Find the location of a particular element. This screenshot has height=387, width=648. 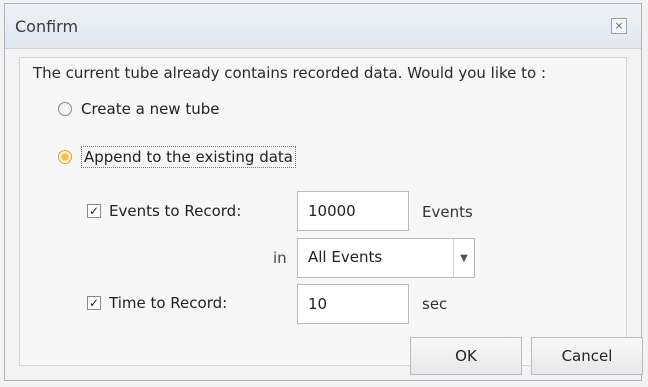

events-to-record-label: Events to Record: is located at coordinates (175, 211).